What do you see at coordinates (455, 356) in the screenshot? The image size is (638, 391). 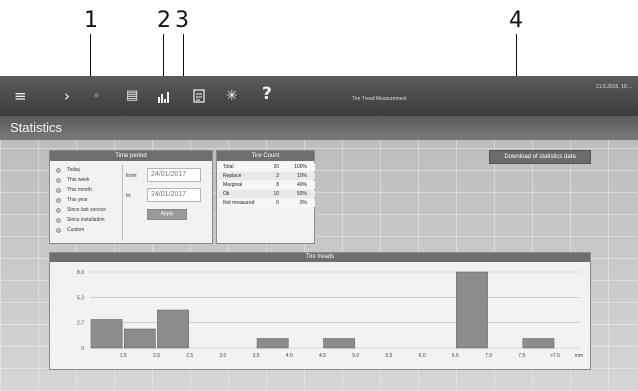 I see `x-tick-label: 6.5` at bounding box center [455, 356].